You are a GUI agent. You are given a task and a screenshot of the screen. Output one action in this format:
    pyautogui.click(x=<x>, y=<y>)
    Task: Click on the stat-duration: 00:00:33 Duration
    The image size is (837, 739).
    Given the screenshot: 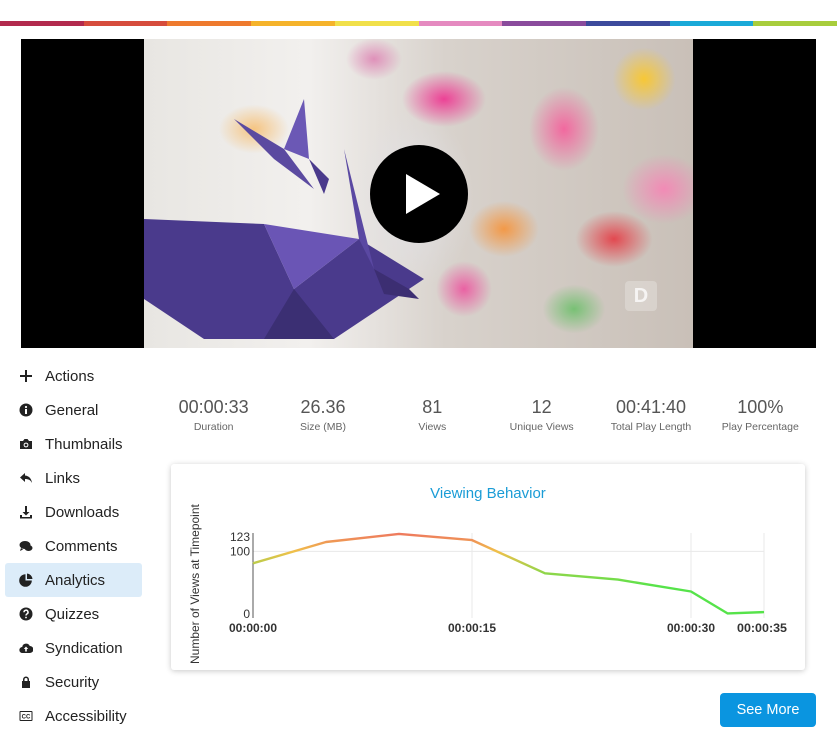 What is the action you would take?
    pyautogui.click(x=213, y=414)
    